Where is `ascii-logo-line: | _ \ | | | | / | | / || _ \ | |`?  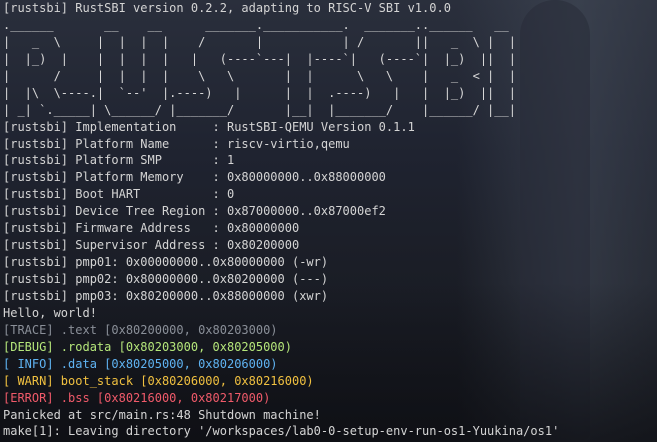 ascii-logo-line: | _ \ | | | | / | | / || _ \ | | is located at coordinates (259, 41).